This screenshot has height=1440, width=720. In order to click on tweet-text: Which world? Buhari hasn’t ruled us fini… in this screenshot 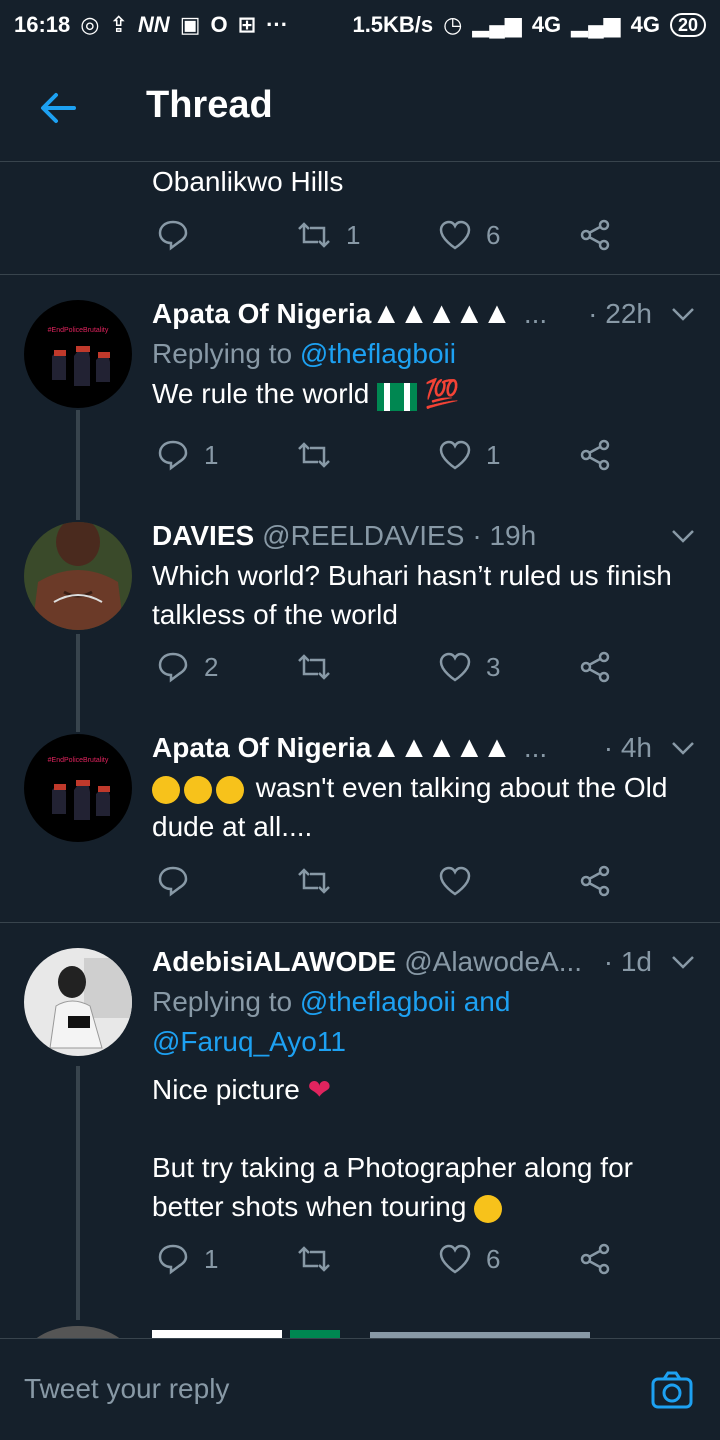, I will do `click(412, 595)`.